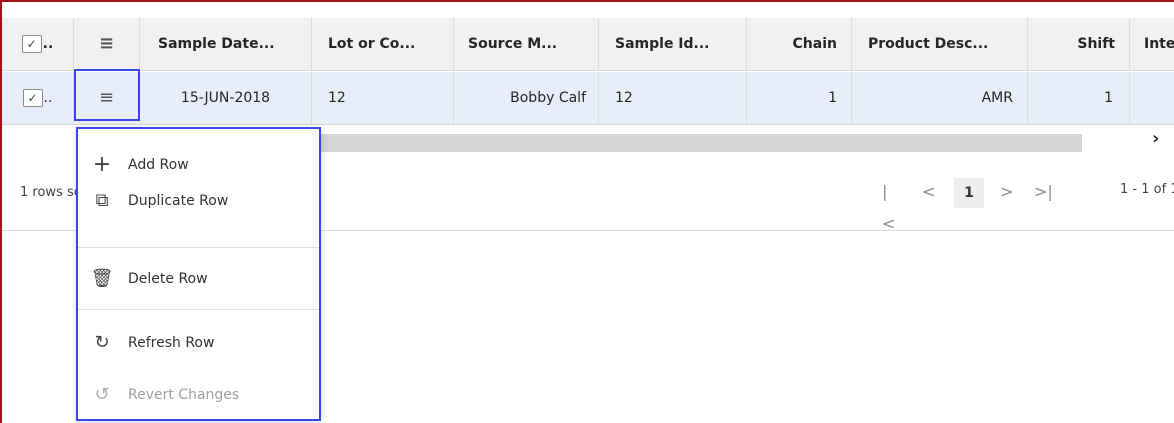  Describe the element at coordinates (102, 342) in the screenshot. I see `refresh-icon: ↻` at that location.